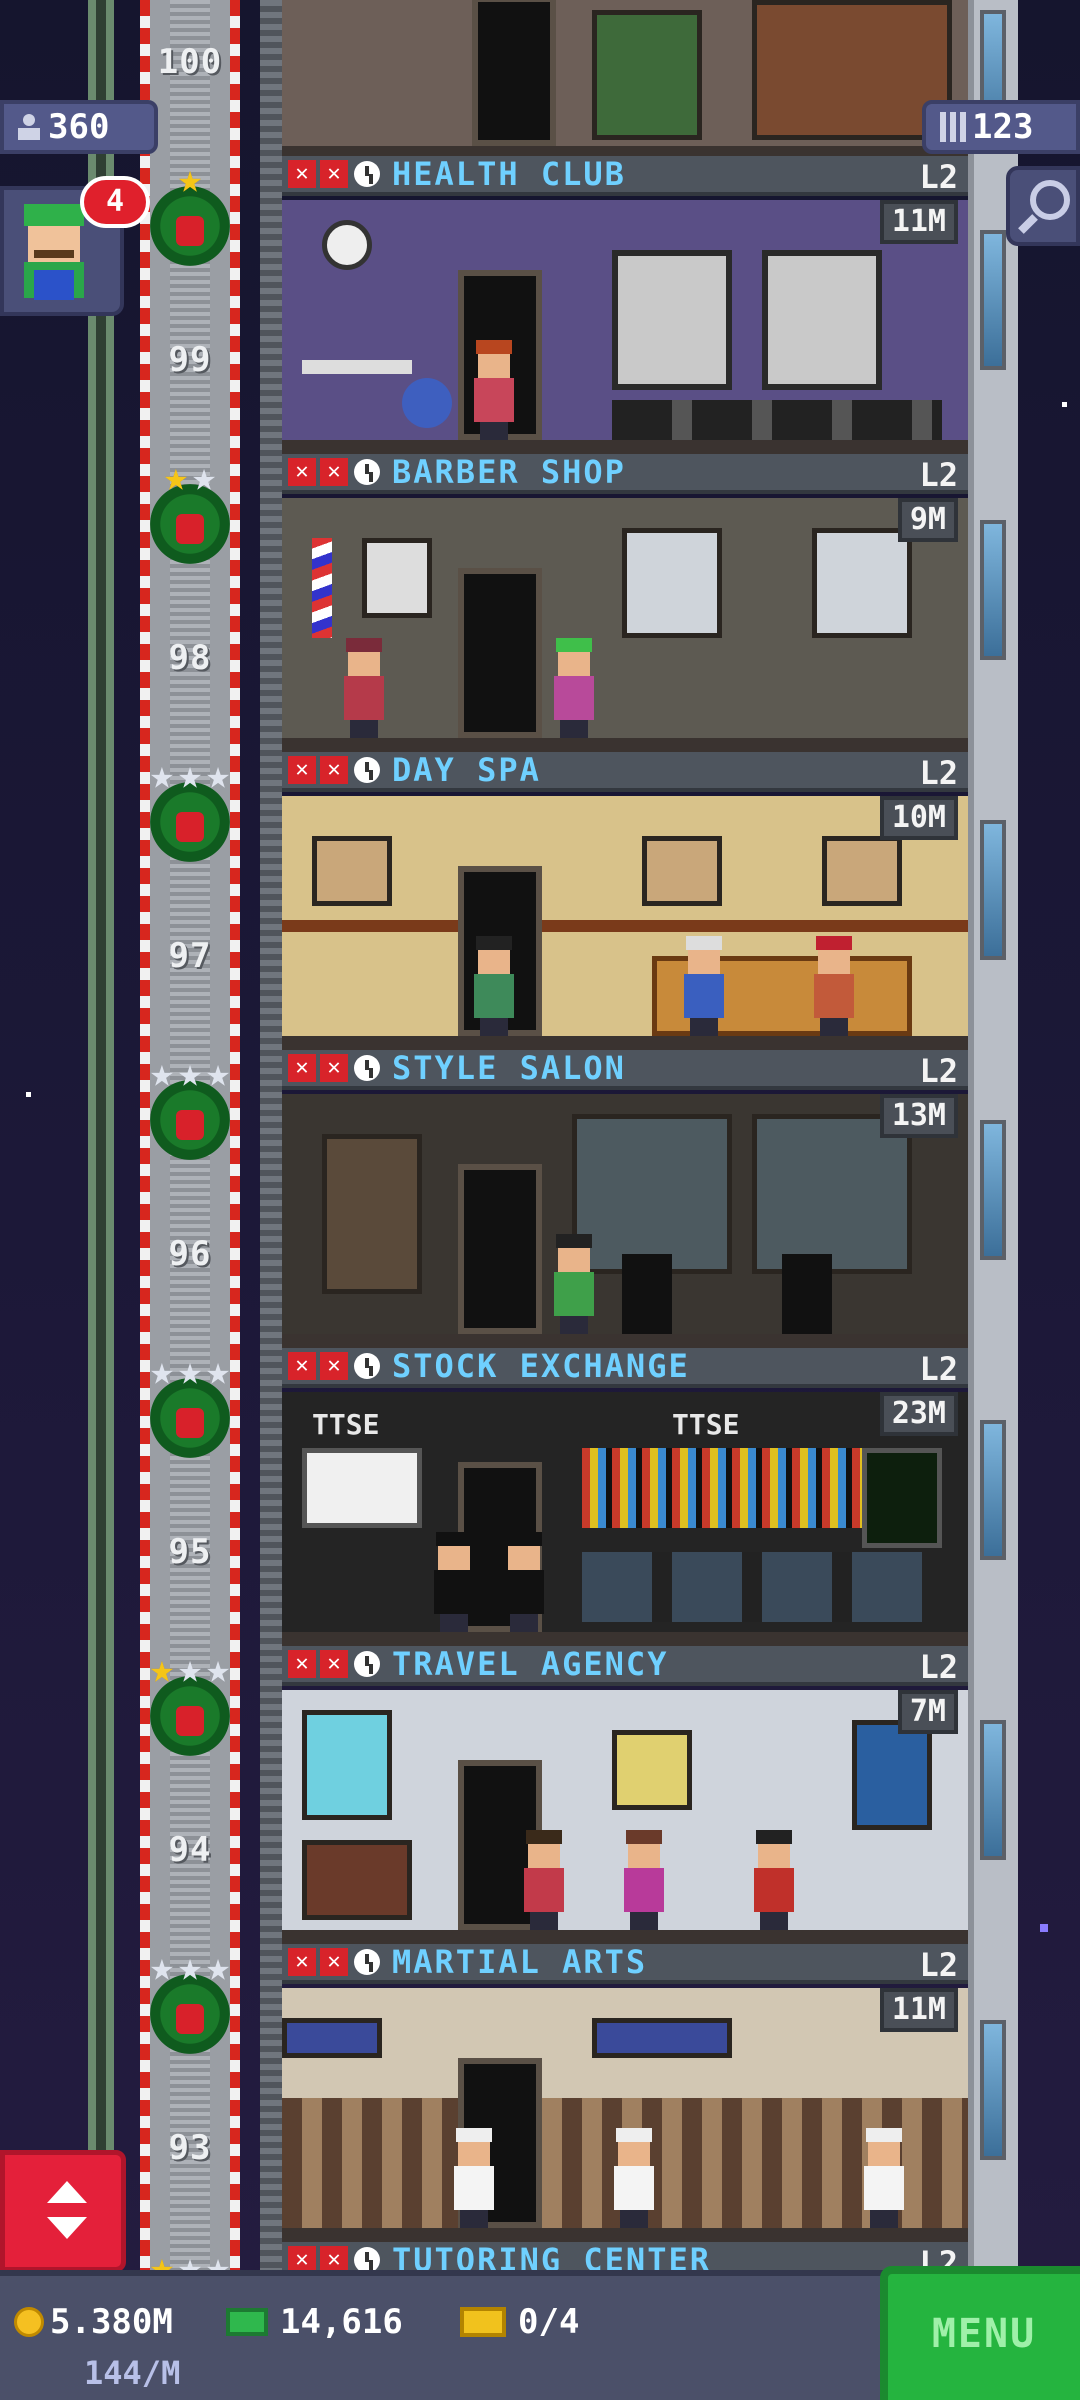  Describe the element at coordinates (509, 1068) in the screenshot. I see `floor-name: STYLE SALON` at that location.